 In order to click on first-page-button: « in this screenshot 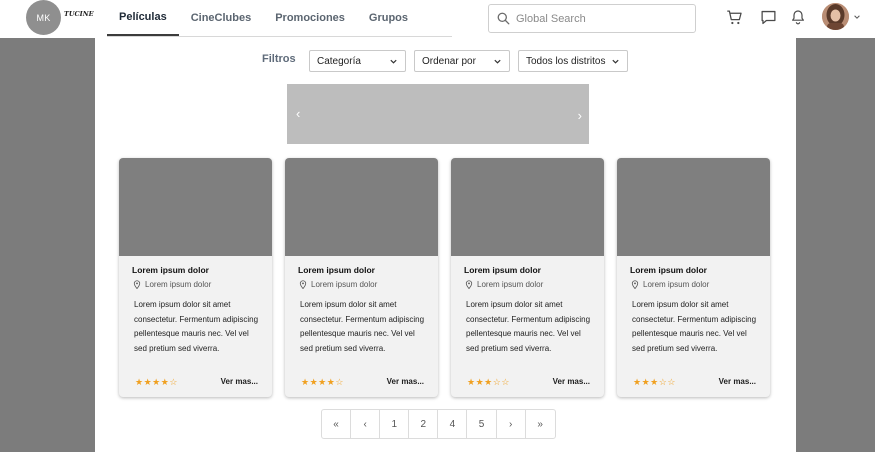, I will do `click(337, 424)`.